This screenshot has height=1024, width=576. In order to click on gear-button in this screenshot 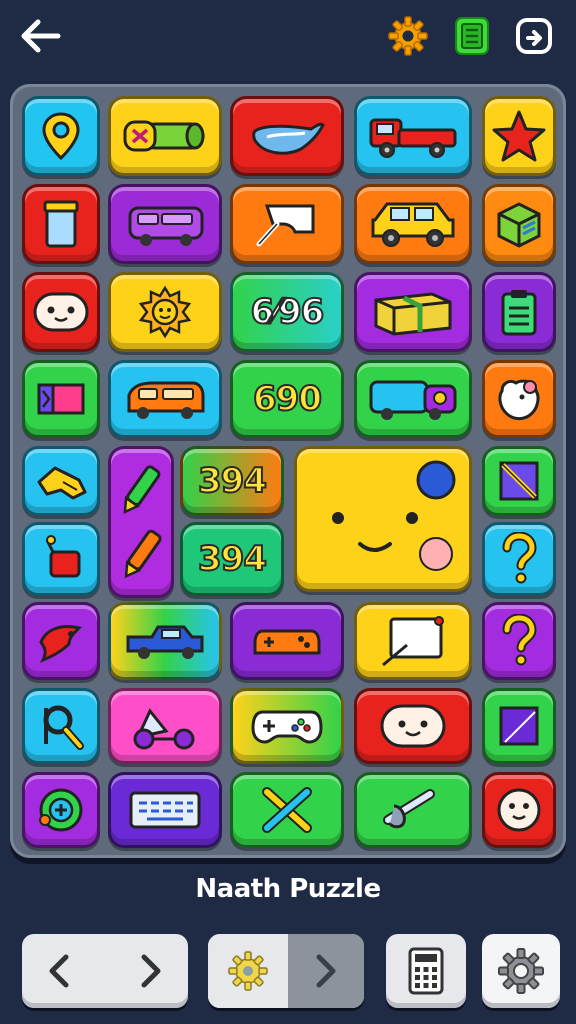, I will do `click(521, 971)`.